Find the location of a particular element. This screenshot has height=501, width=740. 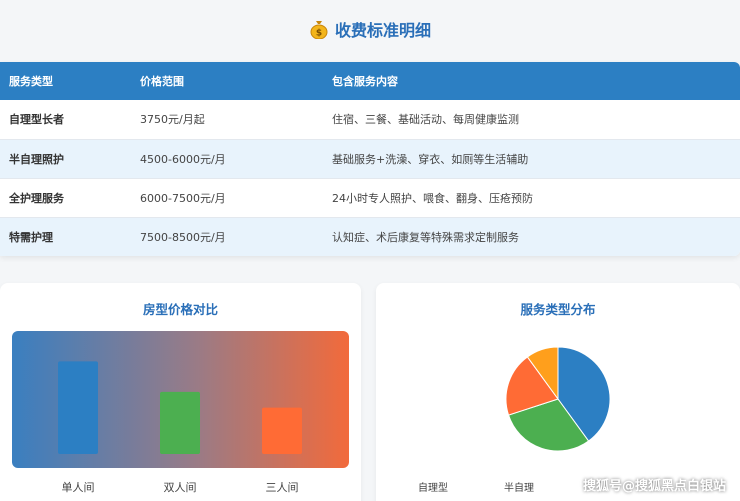

page-header: $ 收费标准明细 is located at coordinates (370, 29).